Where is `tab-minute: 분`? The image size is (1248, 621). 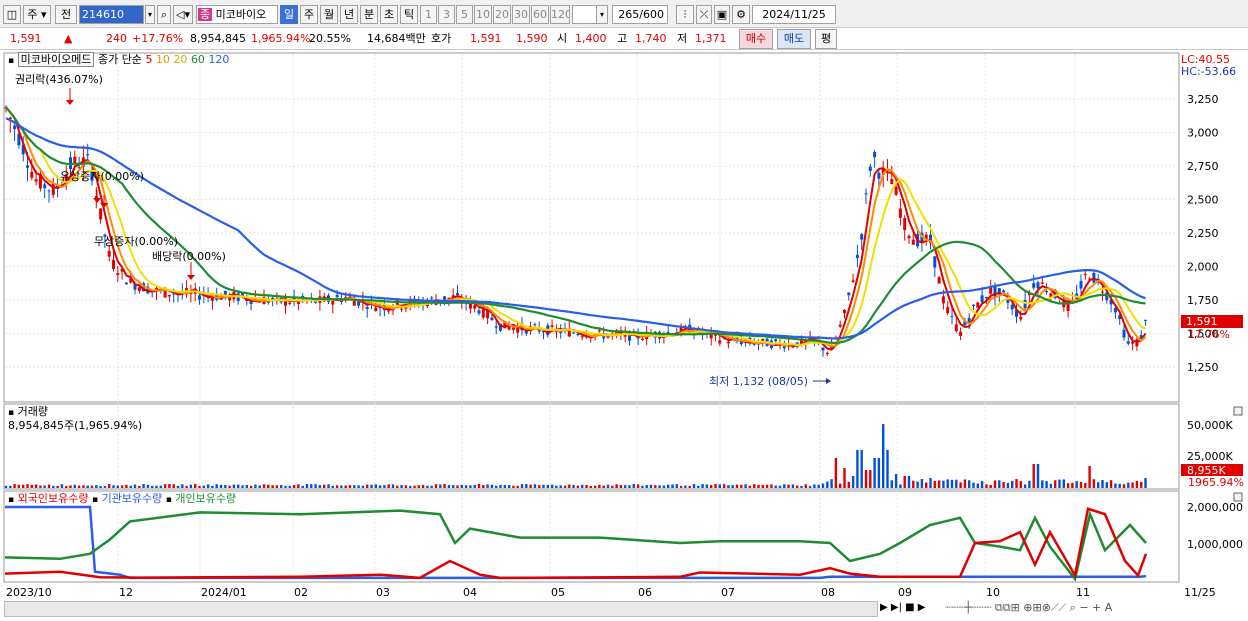
tab-minute: 분 is located at coordinates (369, 14).